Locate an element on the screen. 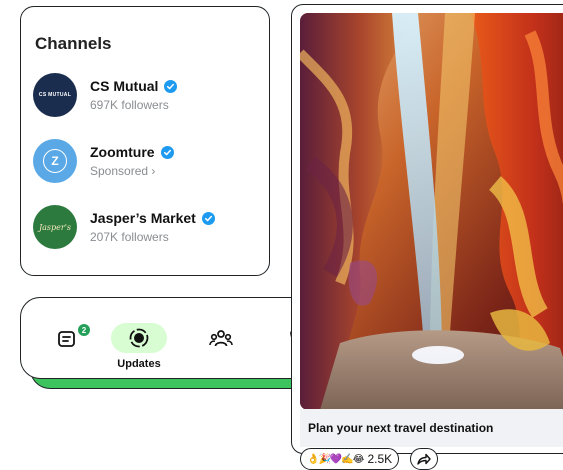 The width and height of the screenshot is (563, 470). jaspers-market-avatar: Jasper's is located at coordinates (55, 227).